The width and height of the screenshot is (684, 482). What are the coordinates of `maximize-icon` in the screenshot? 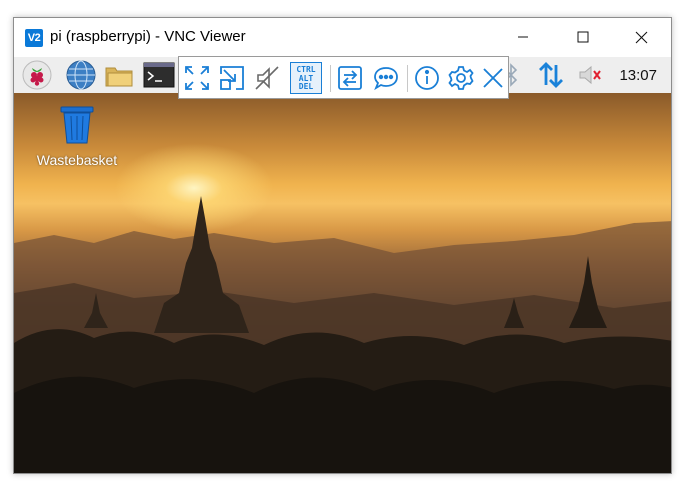 It's located at (583, 37).